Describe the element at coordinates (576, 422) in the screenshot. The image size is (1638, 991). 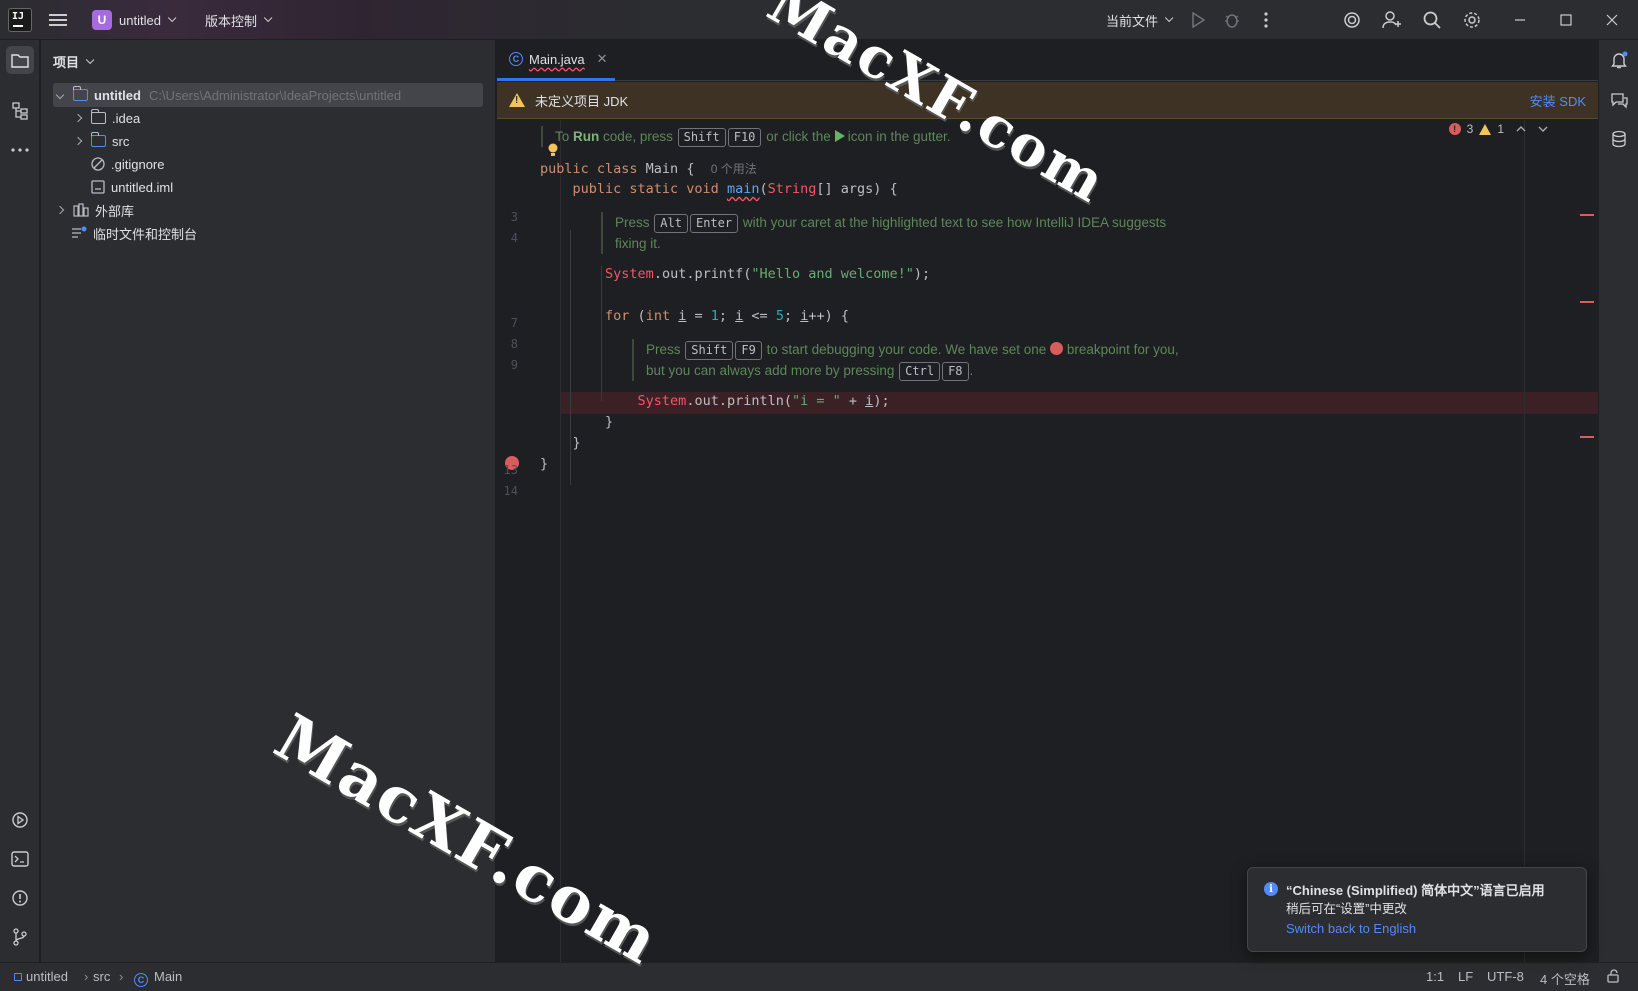
I see `code-line-13: }` at that location.